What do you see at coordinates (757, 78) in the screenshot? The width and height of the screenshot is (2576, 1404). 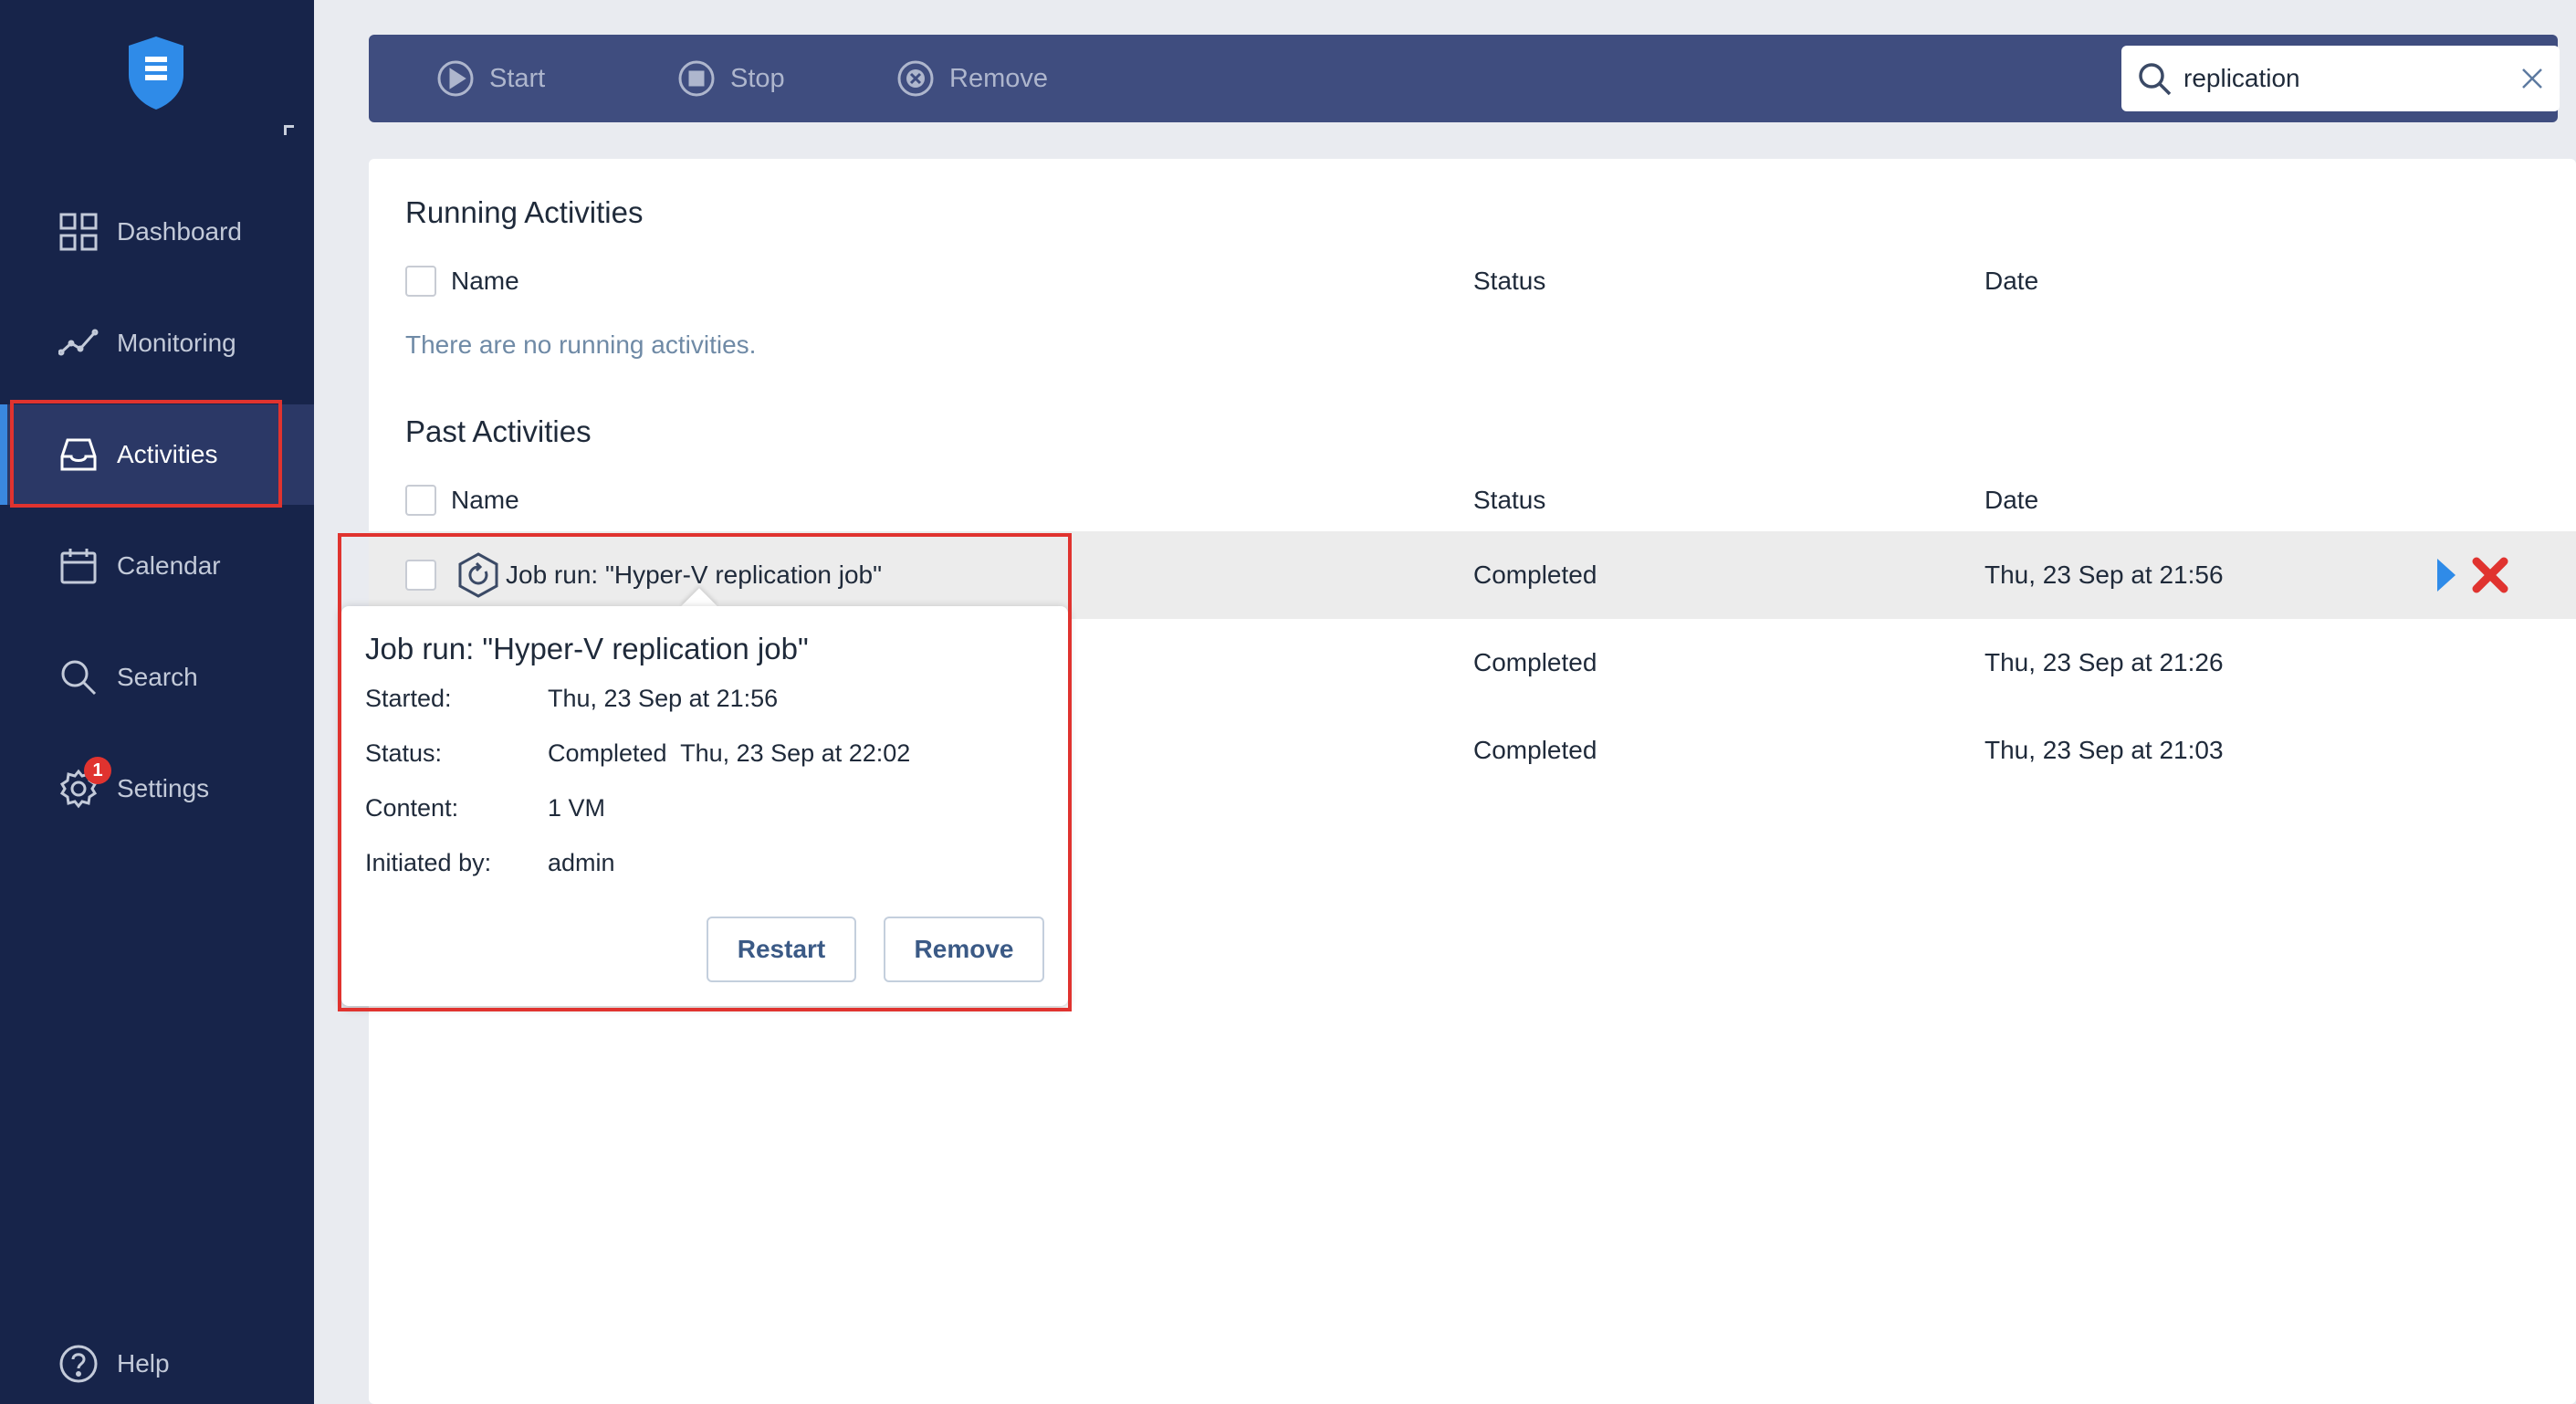 I see `stop-label: Stop` at bounding box center [757, 78].